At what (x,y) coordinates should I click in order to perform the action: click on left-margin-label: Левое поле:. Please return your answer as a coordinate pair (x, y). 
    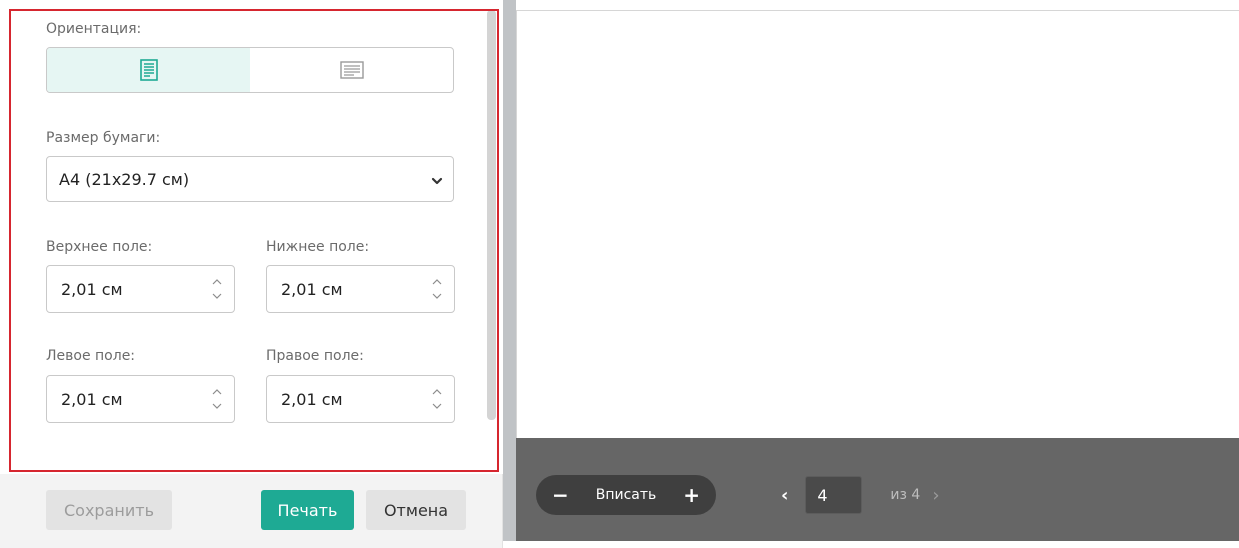
    Looking at the image, I should click on (91, 356).